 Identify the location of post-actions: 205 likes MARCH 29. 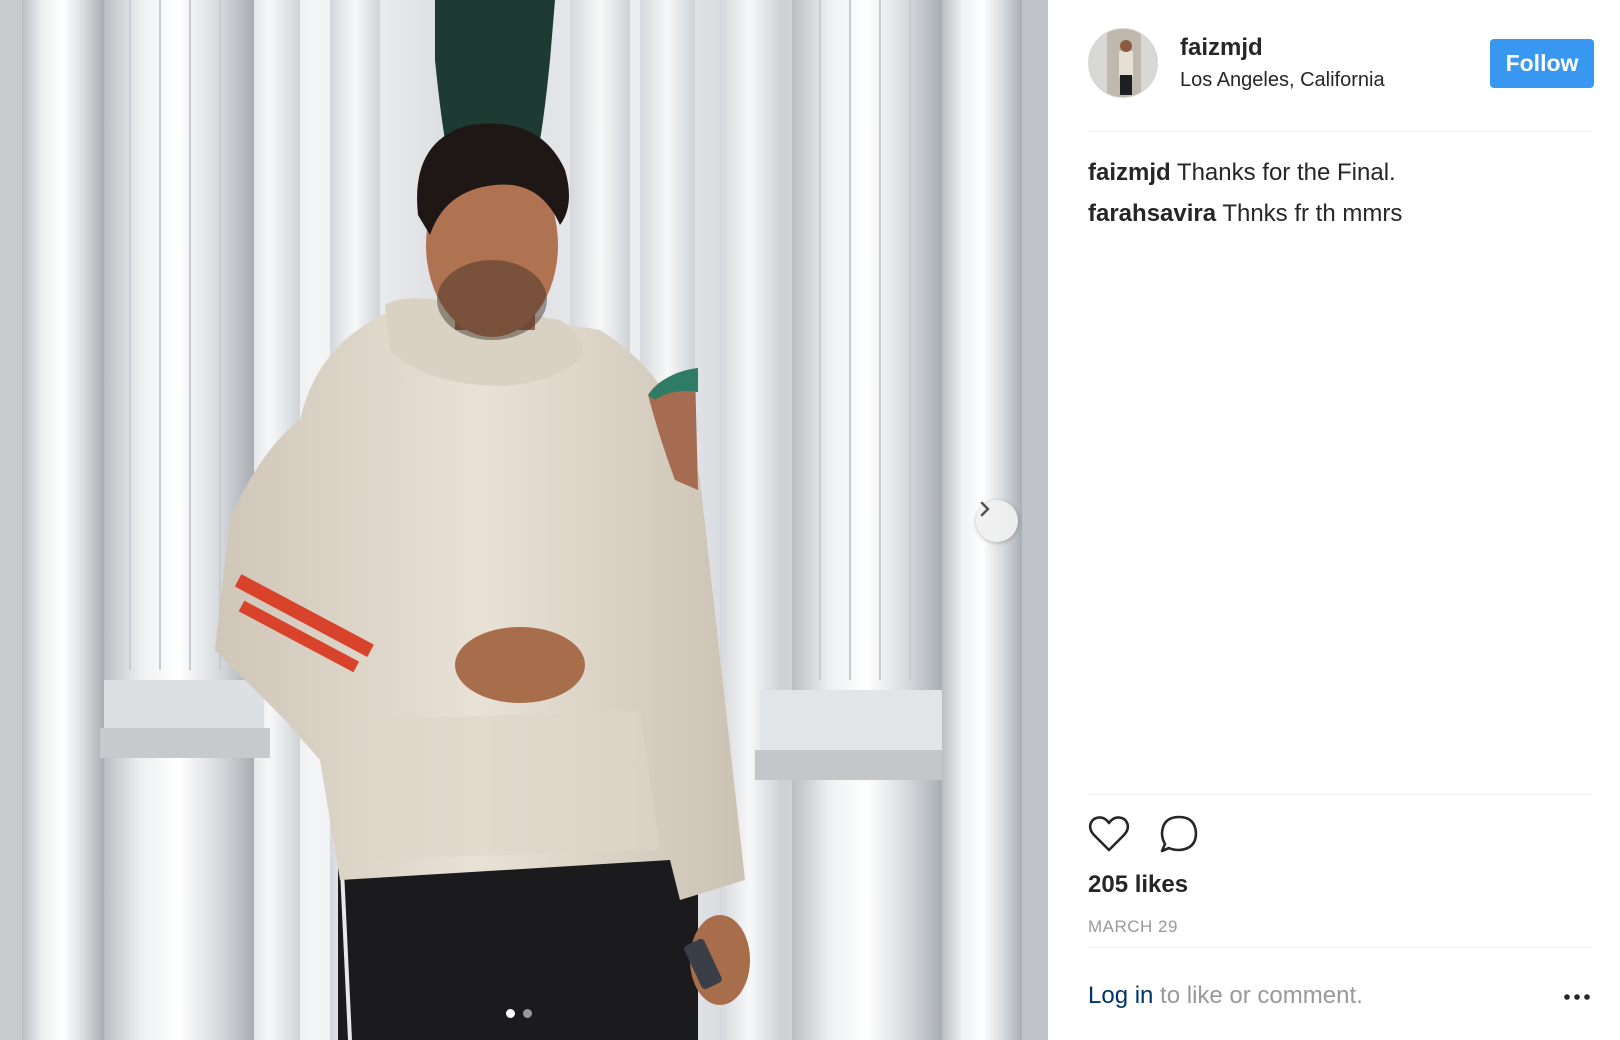
(1340, 865).